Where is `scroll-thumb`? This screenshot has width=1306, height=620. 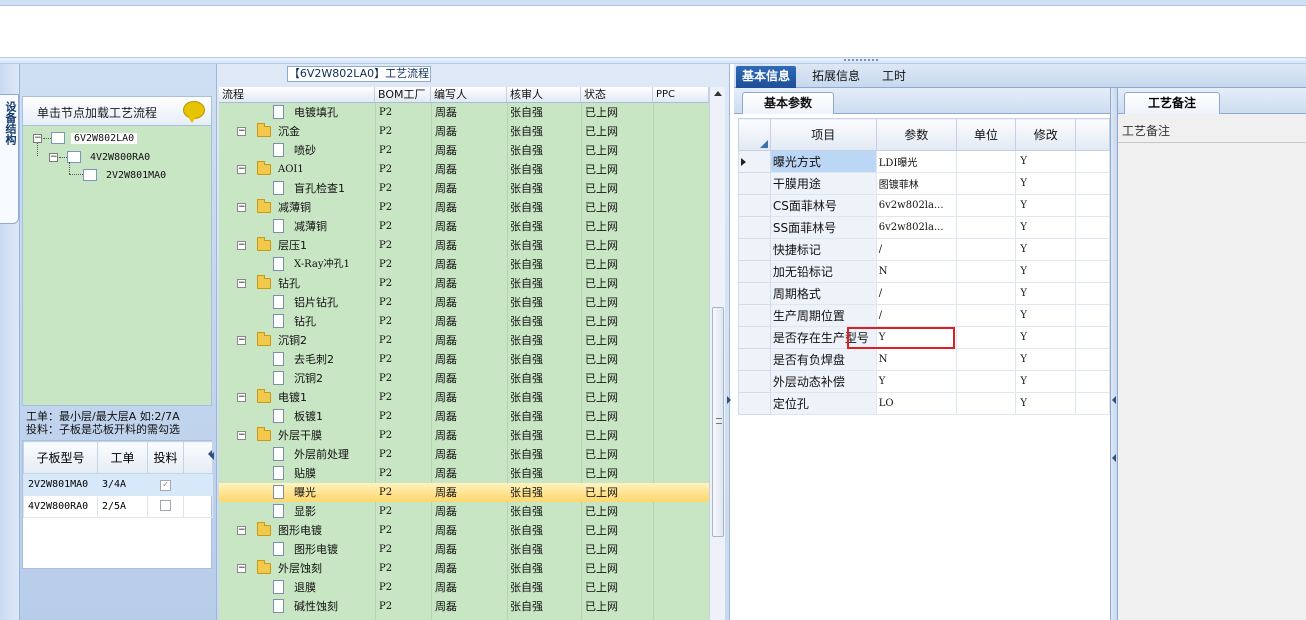
scroll-thumb is located at coordinates (718, 422).